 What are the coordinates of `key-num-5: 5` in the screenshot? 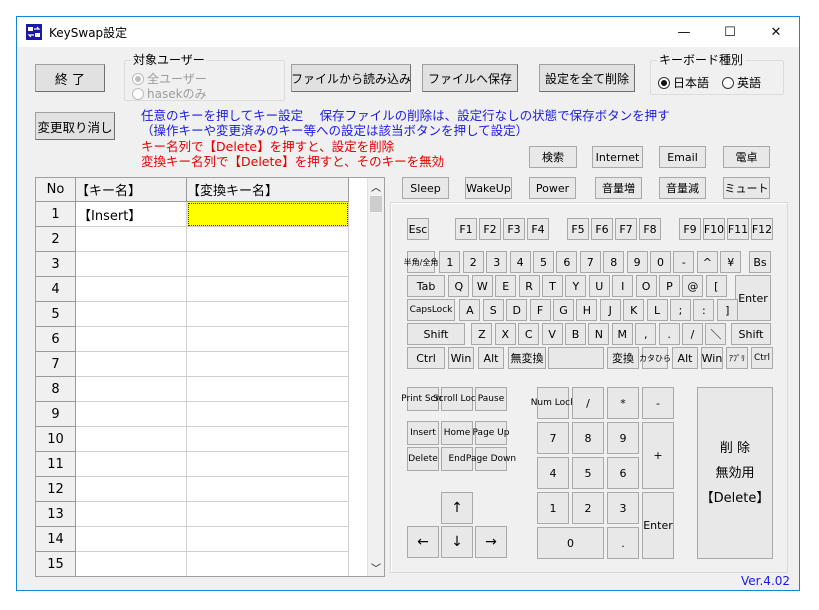 It's located at (588, 473).